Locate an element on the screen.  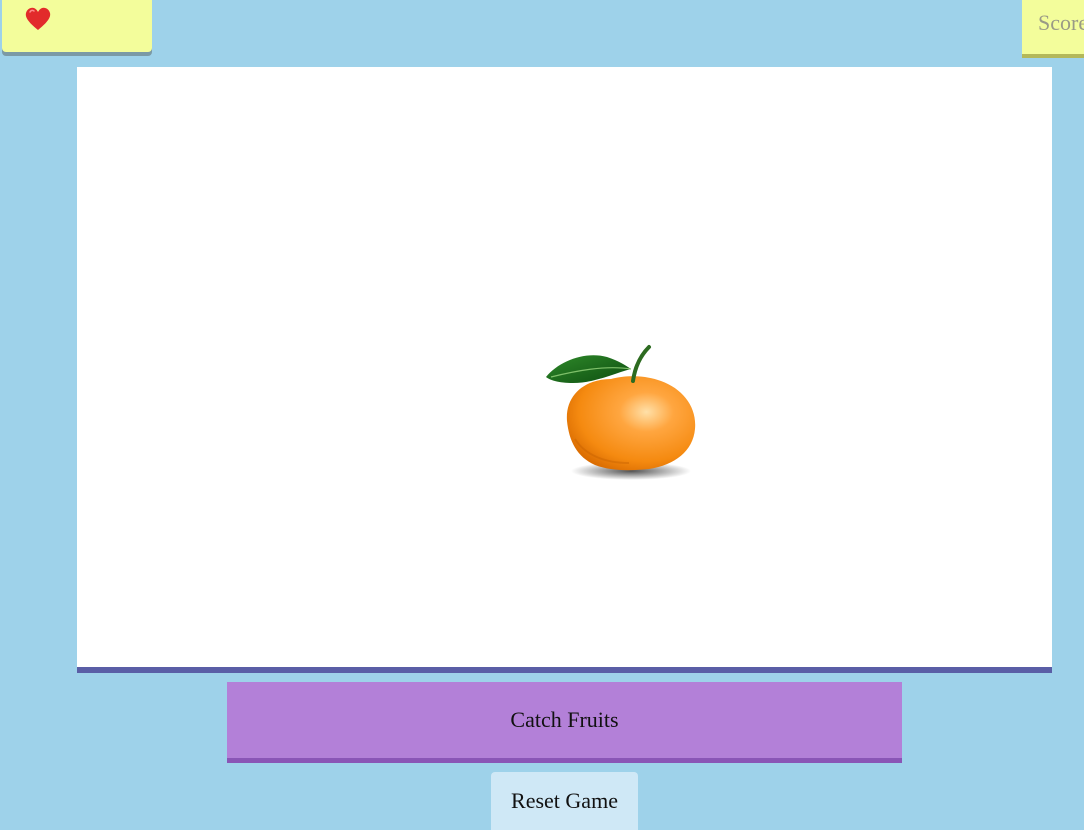
orange-fruit is located at coordinates (623, 416).